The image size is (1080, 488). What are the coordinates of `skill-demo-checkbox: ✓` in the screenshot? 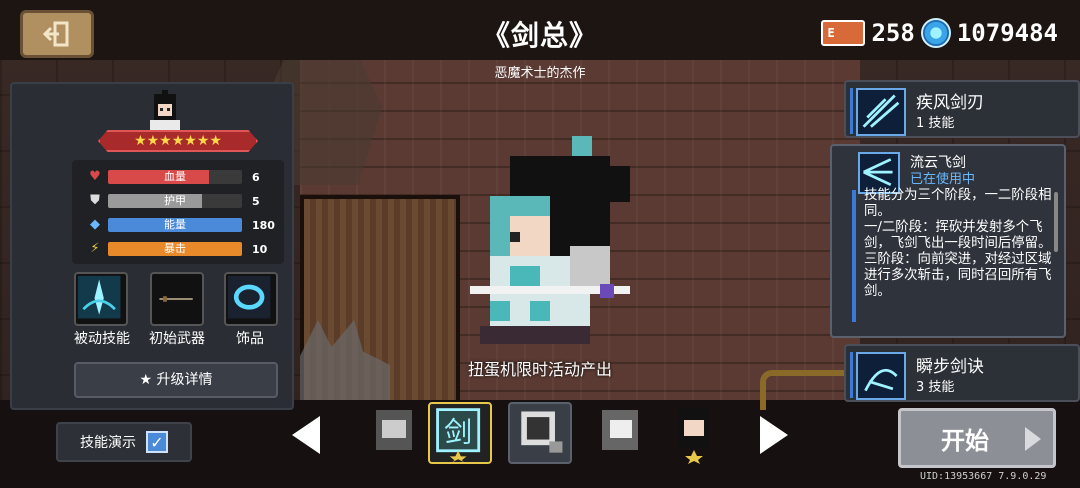 It's located at (157, 442).